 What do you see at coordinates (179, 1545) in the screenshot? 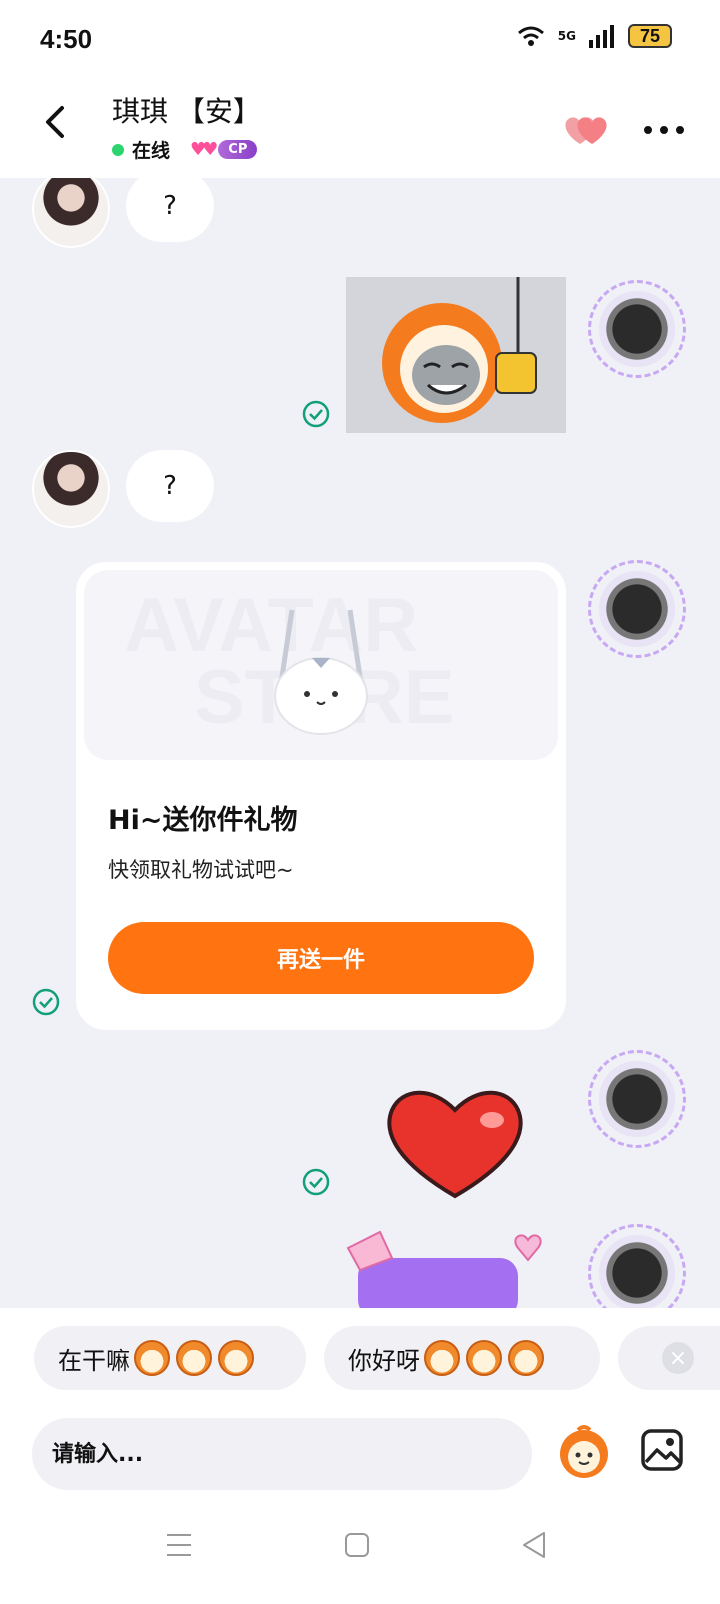
I see `recent-apps-icon` at bounding box center [179, 1545].